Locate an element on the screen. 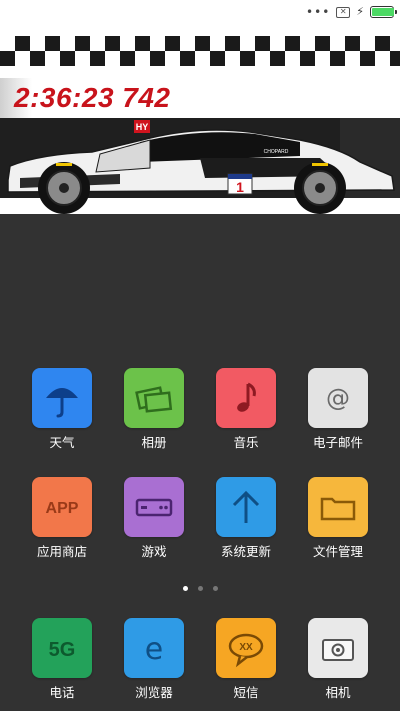 The width and height of the screenshot is (400, 711). browser-e-icon: e is located at coordinates (154, 649).